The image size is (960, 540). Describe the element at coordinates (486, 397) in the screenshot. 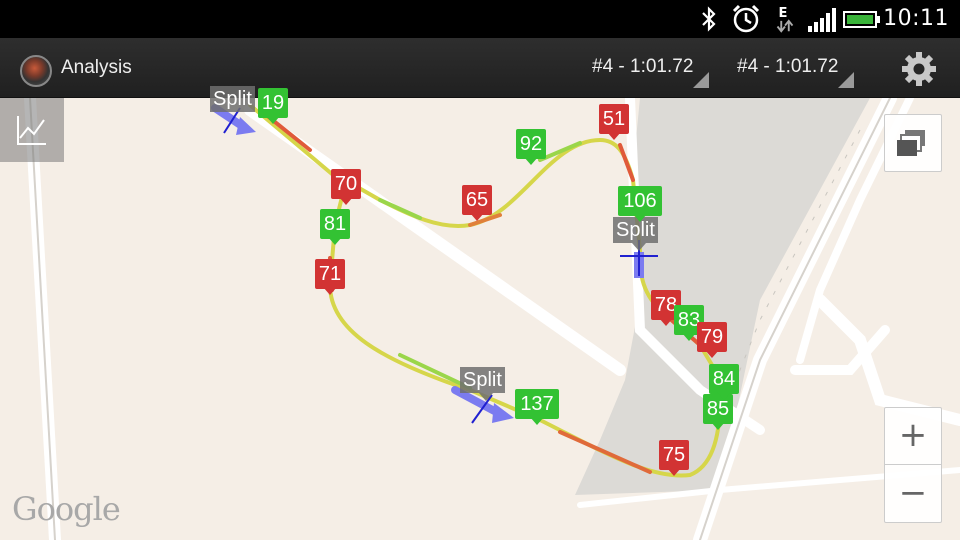

I see `split-label-mid-tip` at that location.